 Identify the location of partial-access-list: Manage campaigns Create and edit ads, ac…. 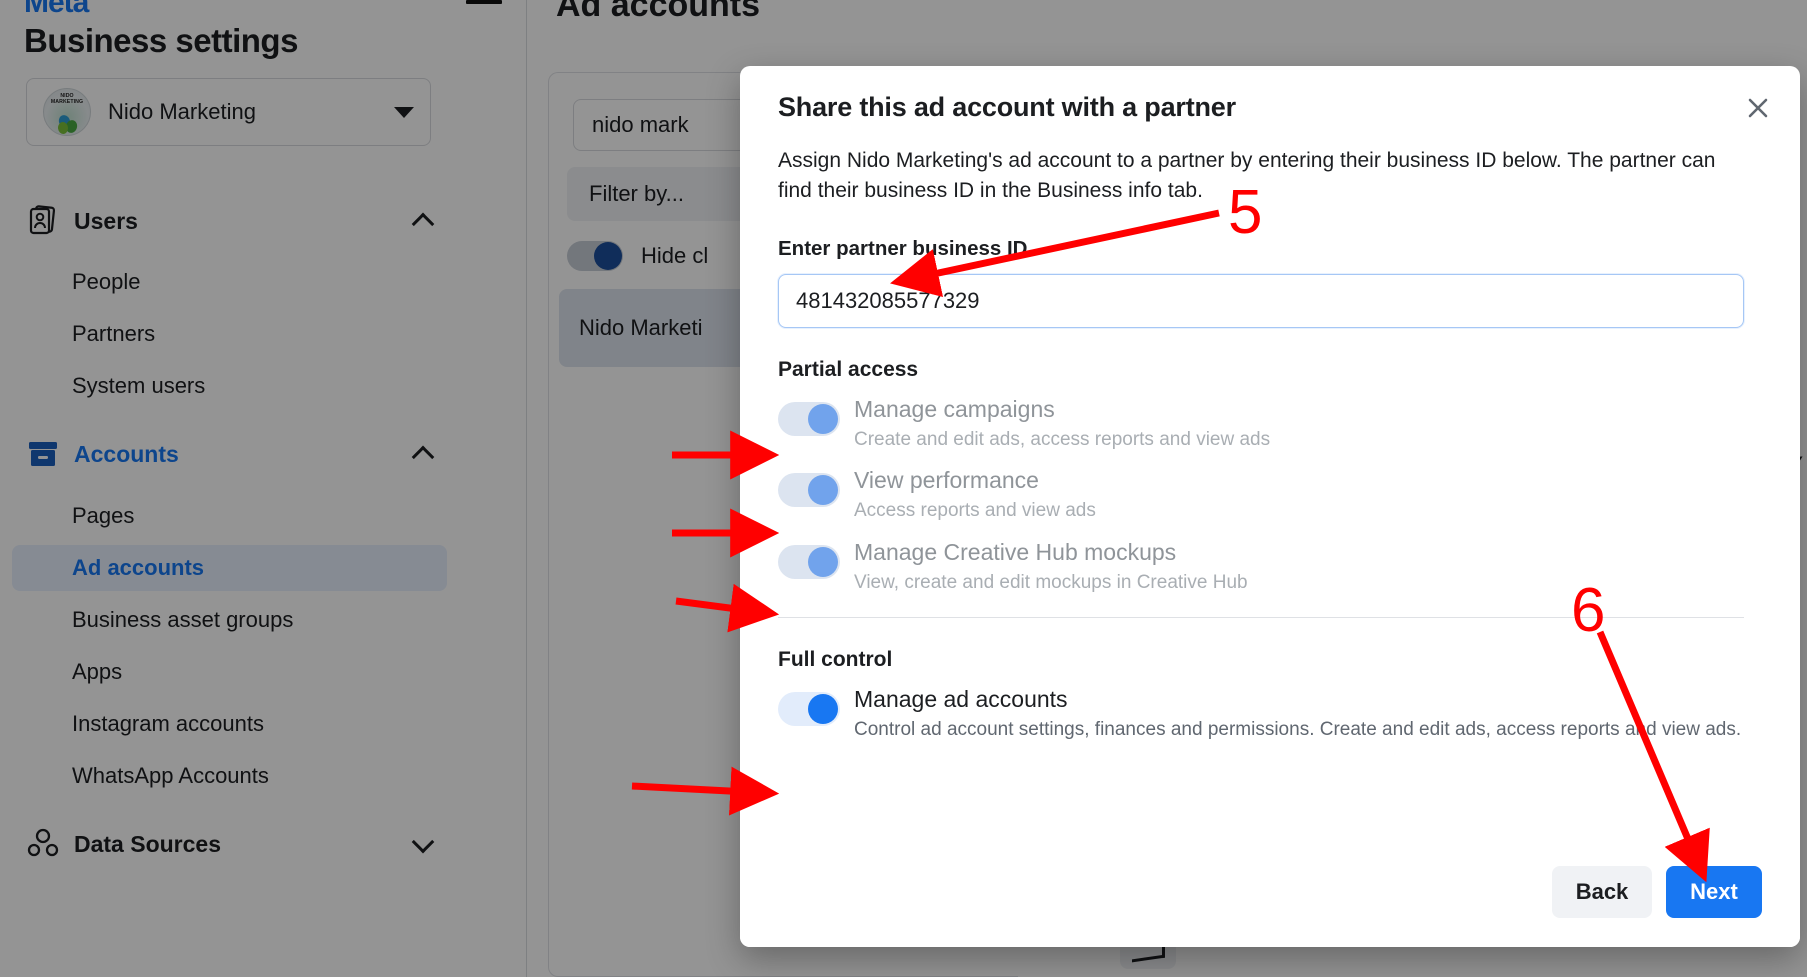
(1270, 495).